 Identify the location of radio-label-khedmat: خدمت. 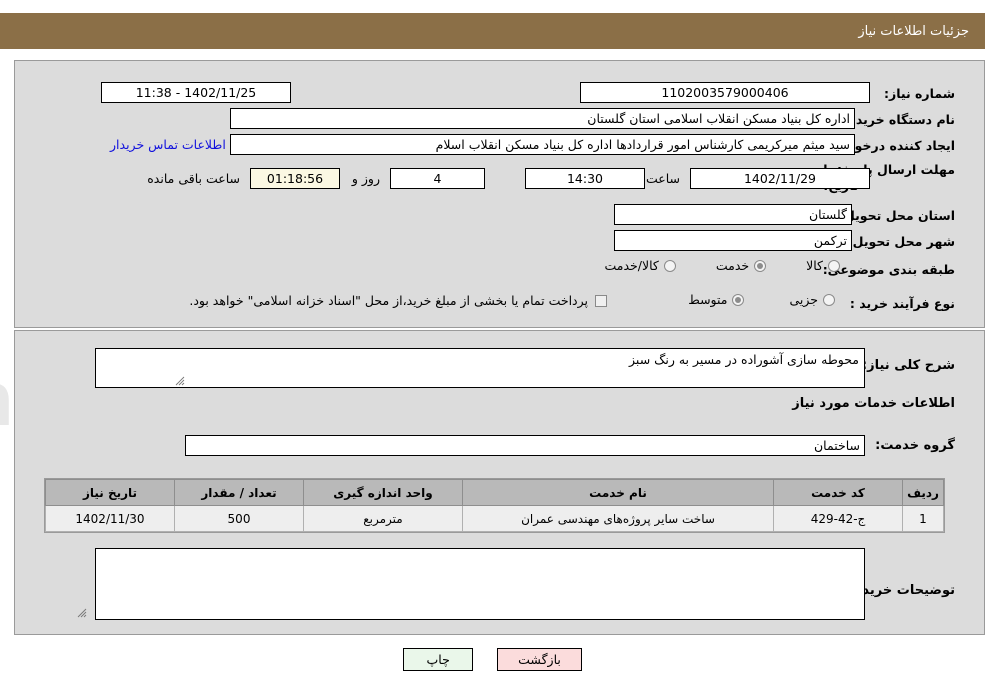
(732, 265).